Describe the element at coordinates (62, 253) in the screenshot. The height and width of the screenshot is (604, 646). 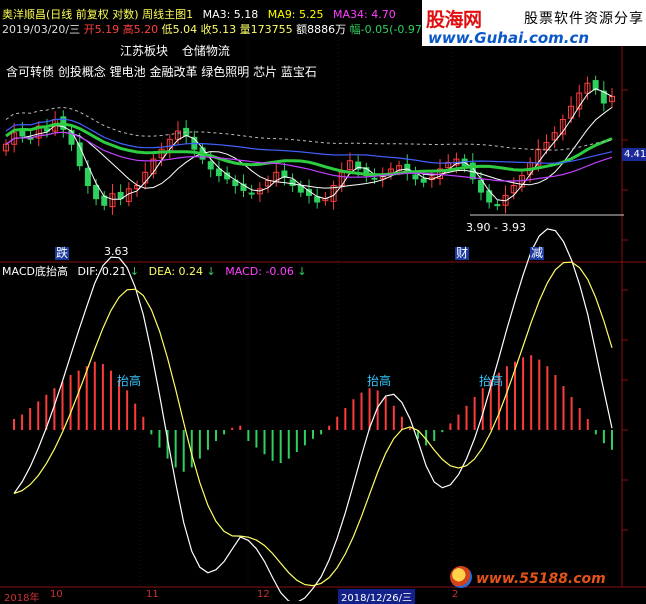
I see `signal-die: 跌` at that location.